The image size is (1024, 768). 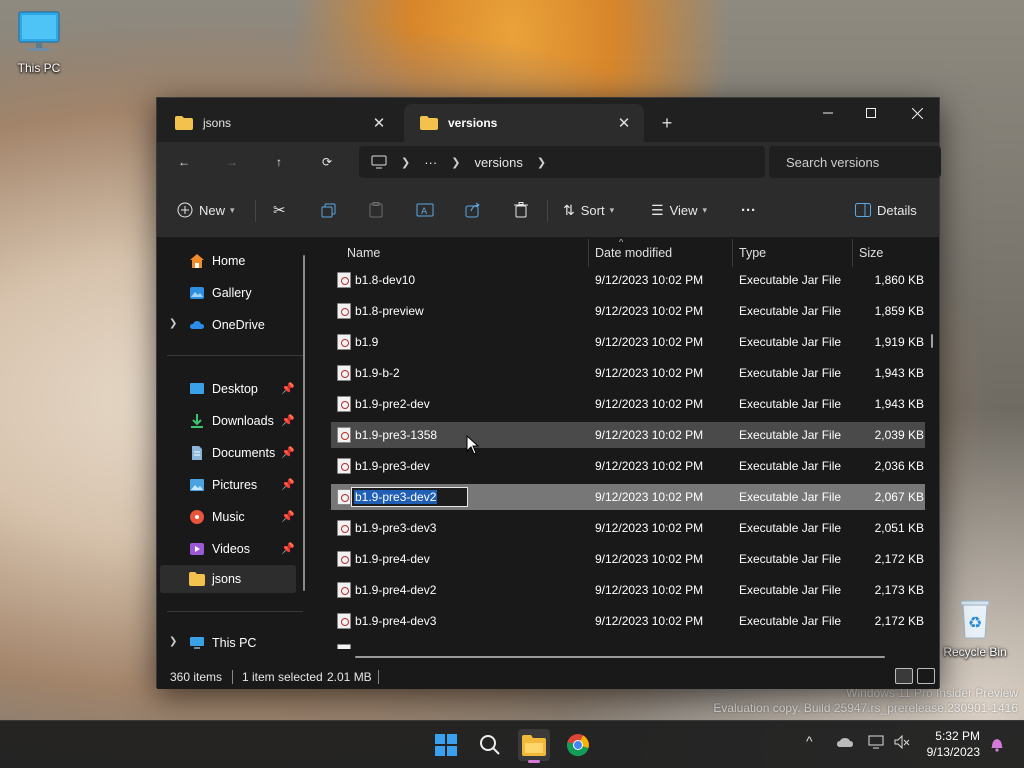 What do you see at coordinates (363, 253) in the screenshot?
I see `column-header-name: Name` at bounding box center [363, 253].